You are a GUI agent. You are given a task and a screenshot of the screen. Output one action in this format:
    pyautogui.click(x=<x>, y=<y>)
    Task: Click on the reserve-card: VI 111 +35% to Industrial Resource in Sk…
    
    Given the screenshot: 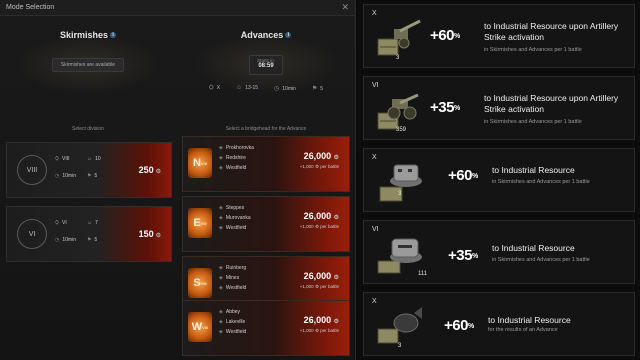 What is the action you would take?
    pyautogui.click(x=499, y=252)
    